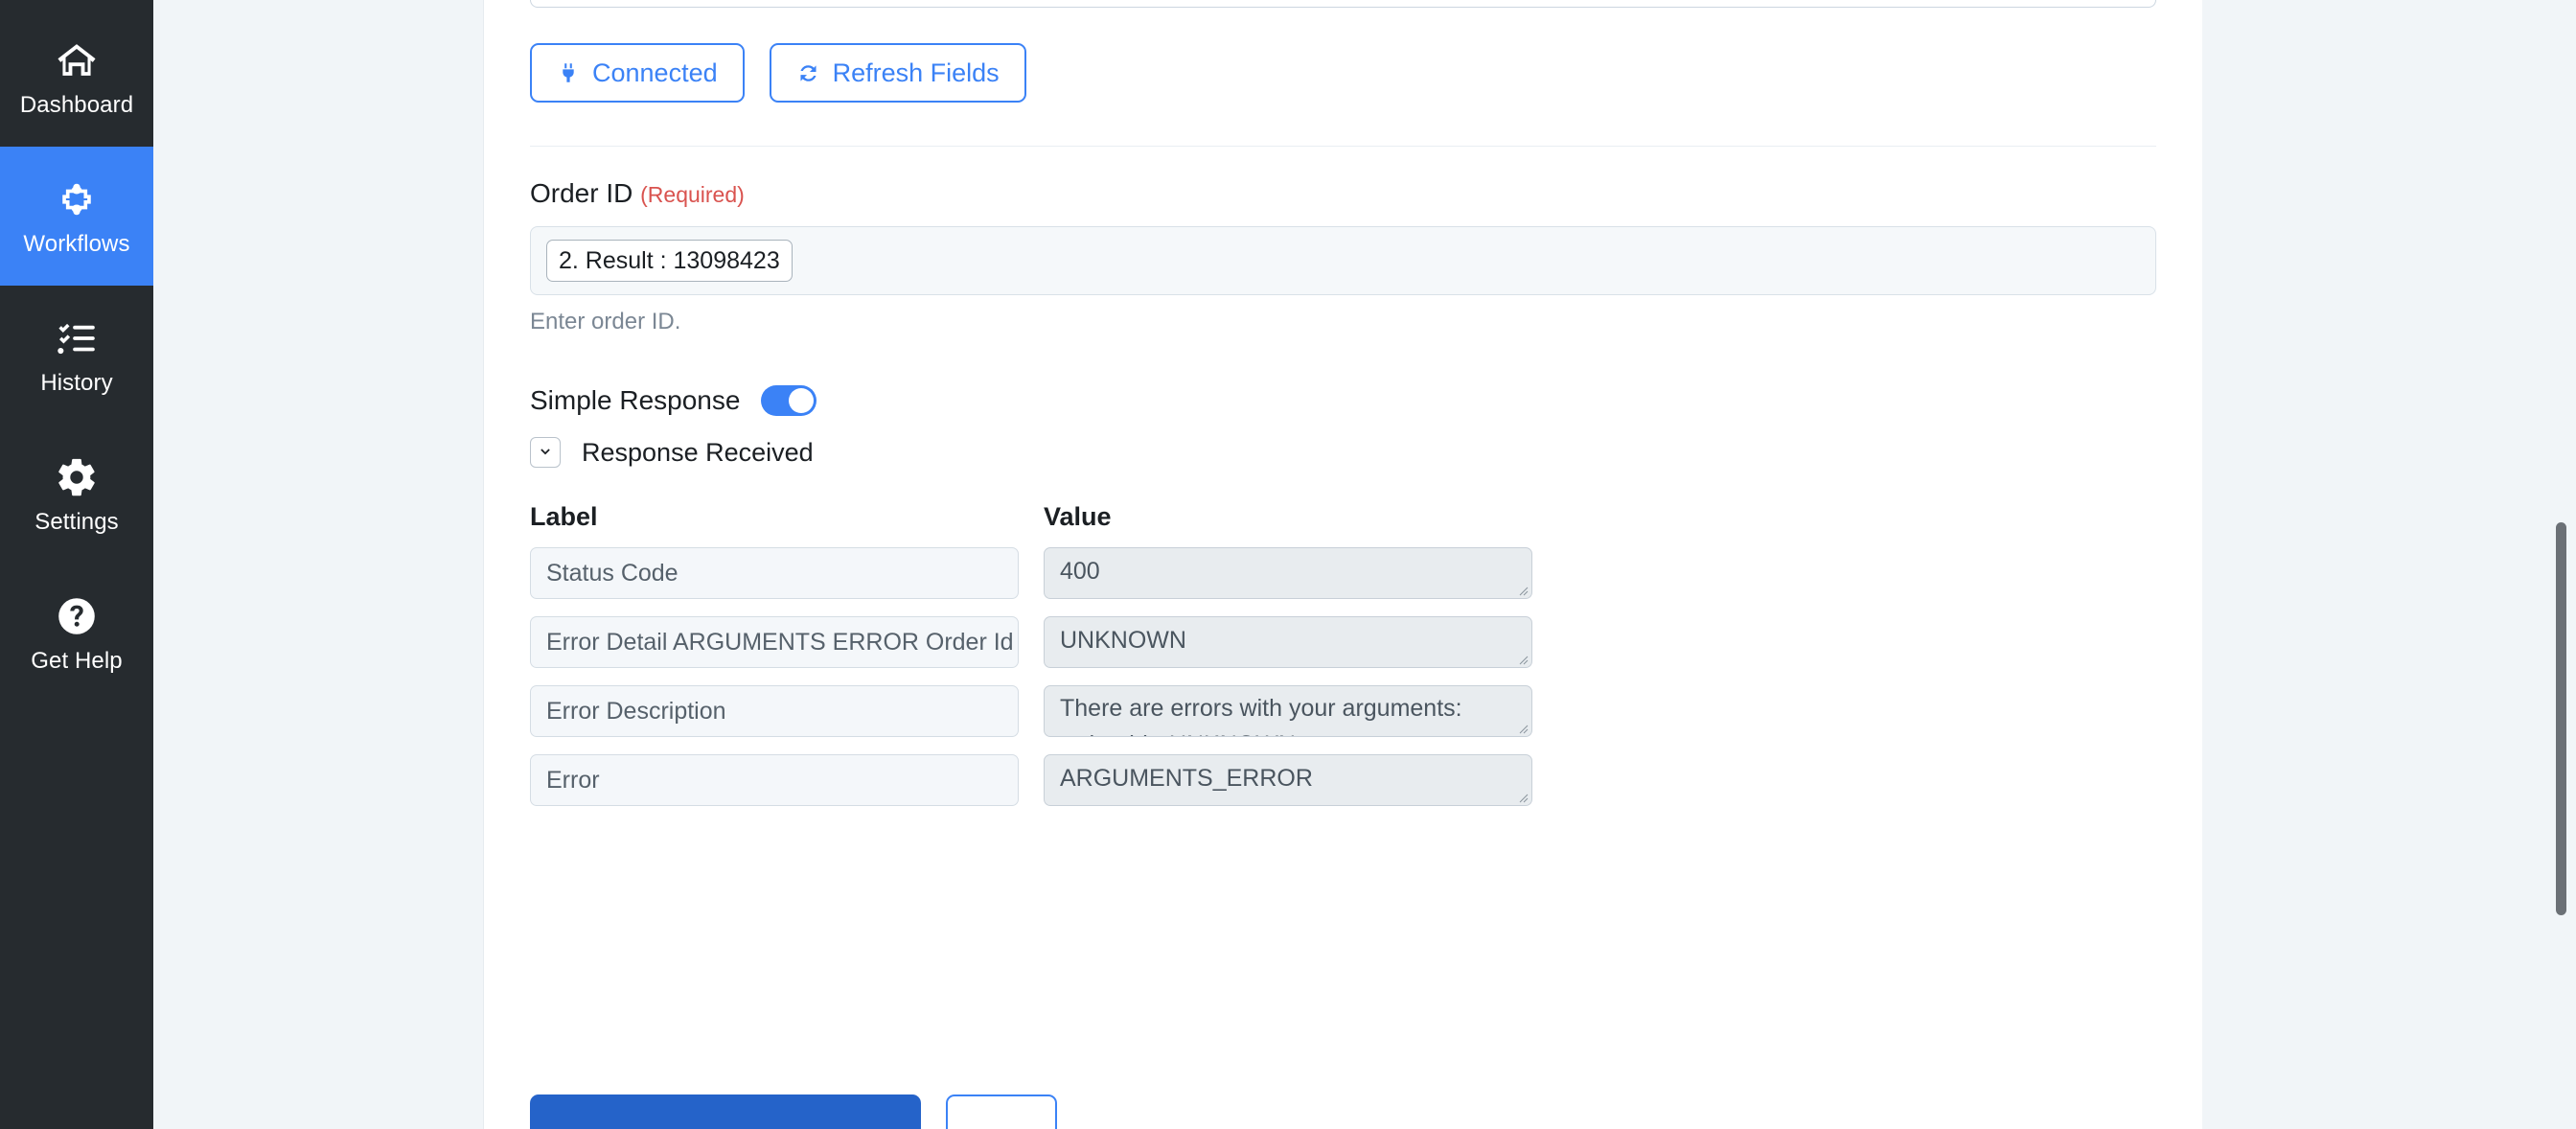 The height and width of the screenshot is (1129, 2576). I want to click on table-row: Error ARGUMENTS_ERROR, so click(1343, 780).